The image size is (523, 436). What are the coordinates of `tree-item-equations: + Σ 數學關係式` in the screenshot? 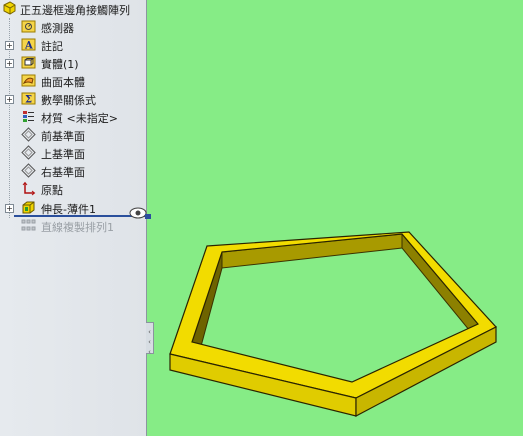 It's located at (73, 99).